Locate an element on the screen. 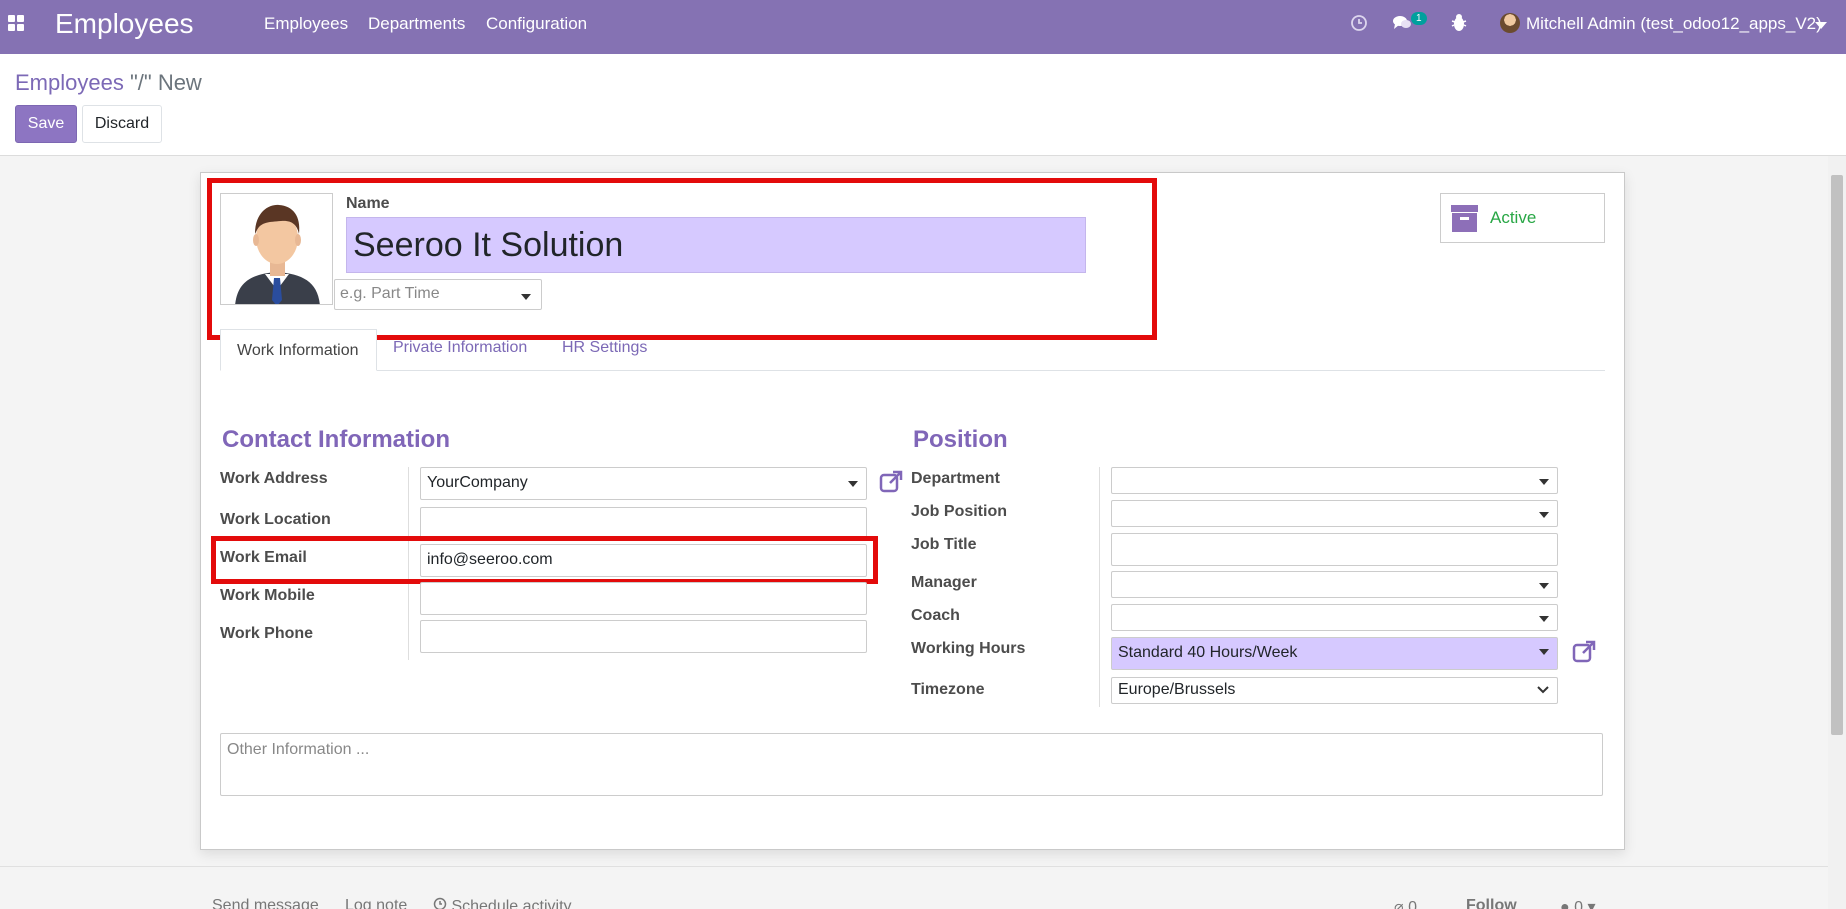 The height and width of the screenshot is (909, 1846). work-mobile-input is located at coordinates (643, 598).